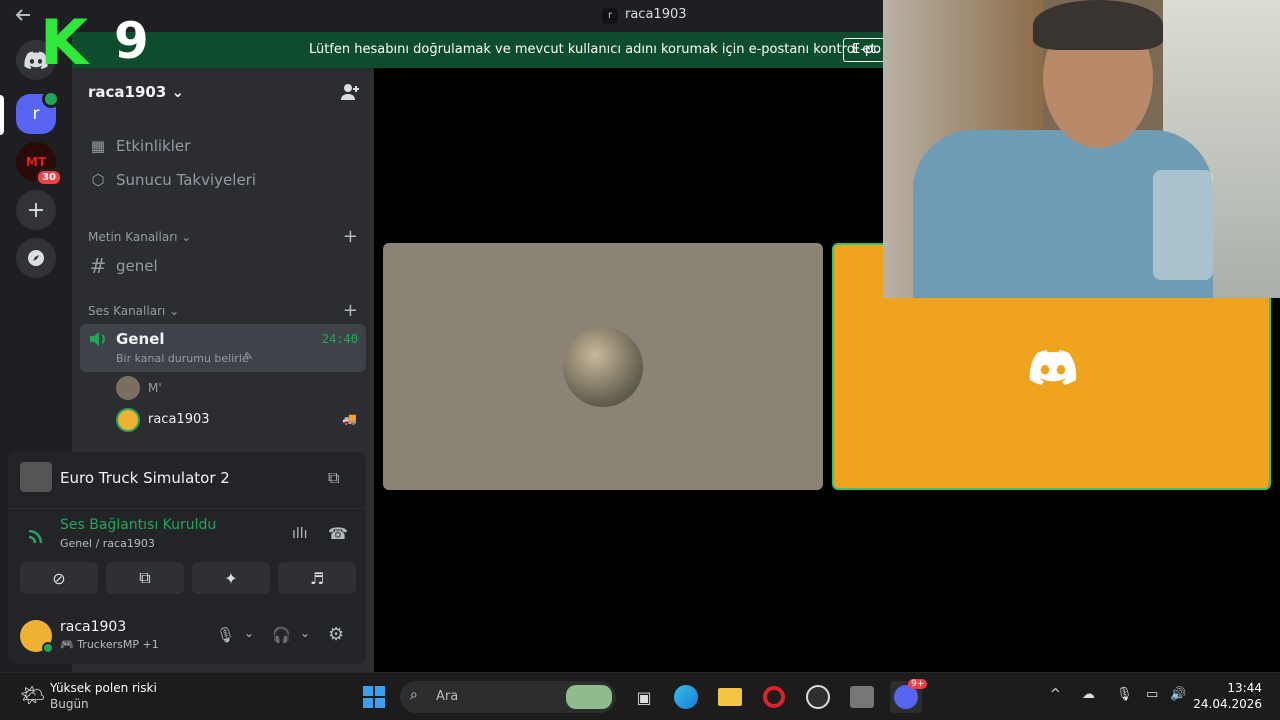 The image size is (1280, 720). What do you see at coordinates (36, 538) in the screenshot?
I see `signal-icon` at bounding box center [36, 538].